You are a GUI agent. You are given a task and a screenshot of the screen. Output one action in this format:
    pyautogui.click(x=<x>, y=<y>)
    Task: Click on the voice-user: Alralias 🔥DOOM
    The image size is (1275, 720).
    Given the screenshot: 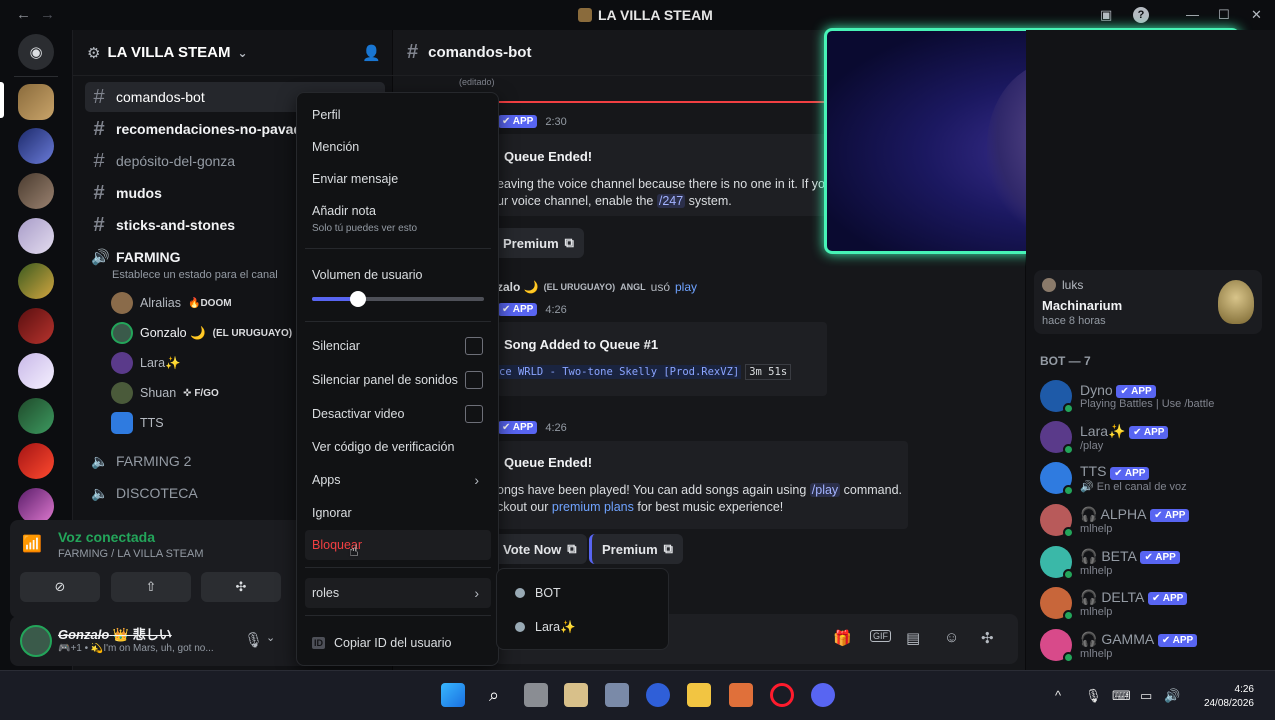 What is the action you would take?
    pyautogui.click(x=171, y=303)
    